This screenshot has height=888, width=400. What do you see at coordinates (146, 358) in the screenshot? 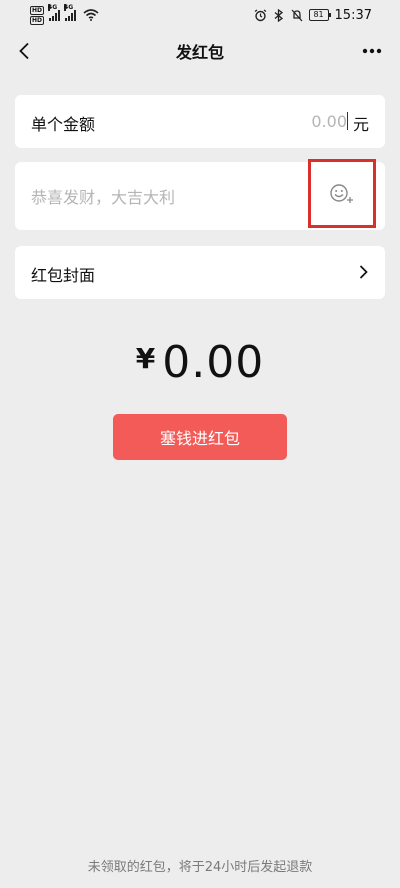
I see `currency-symbol: ¥` at bounding box center [146, 358].